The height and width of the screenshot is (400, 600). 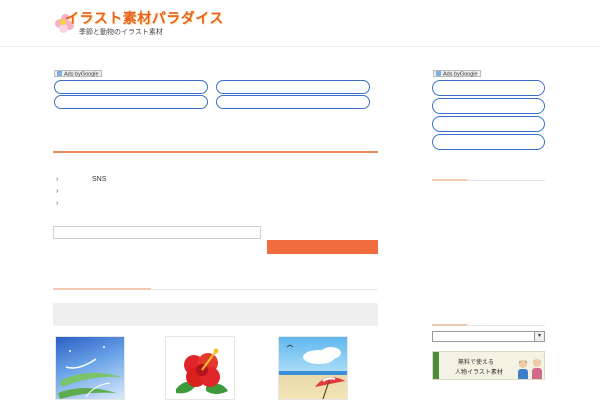 I want to click on banner-line-1: 無料で使える, so click(x=476, y=363).